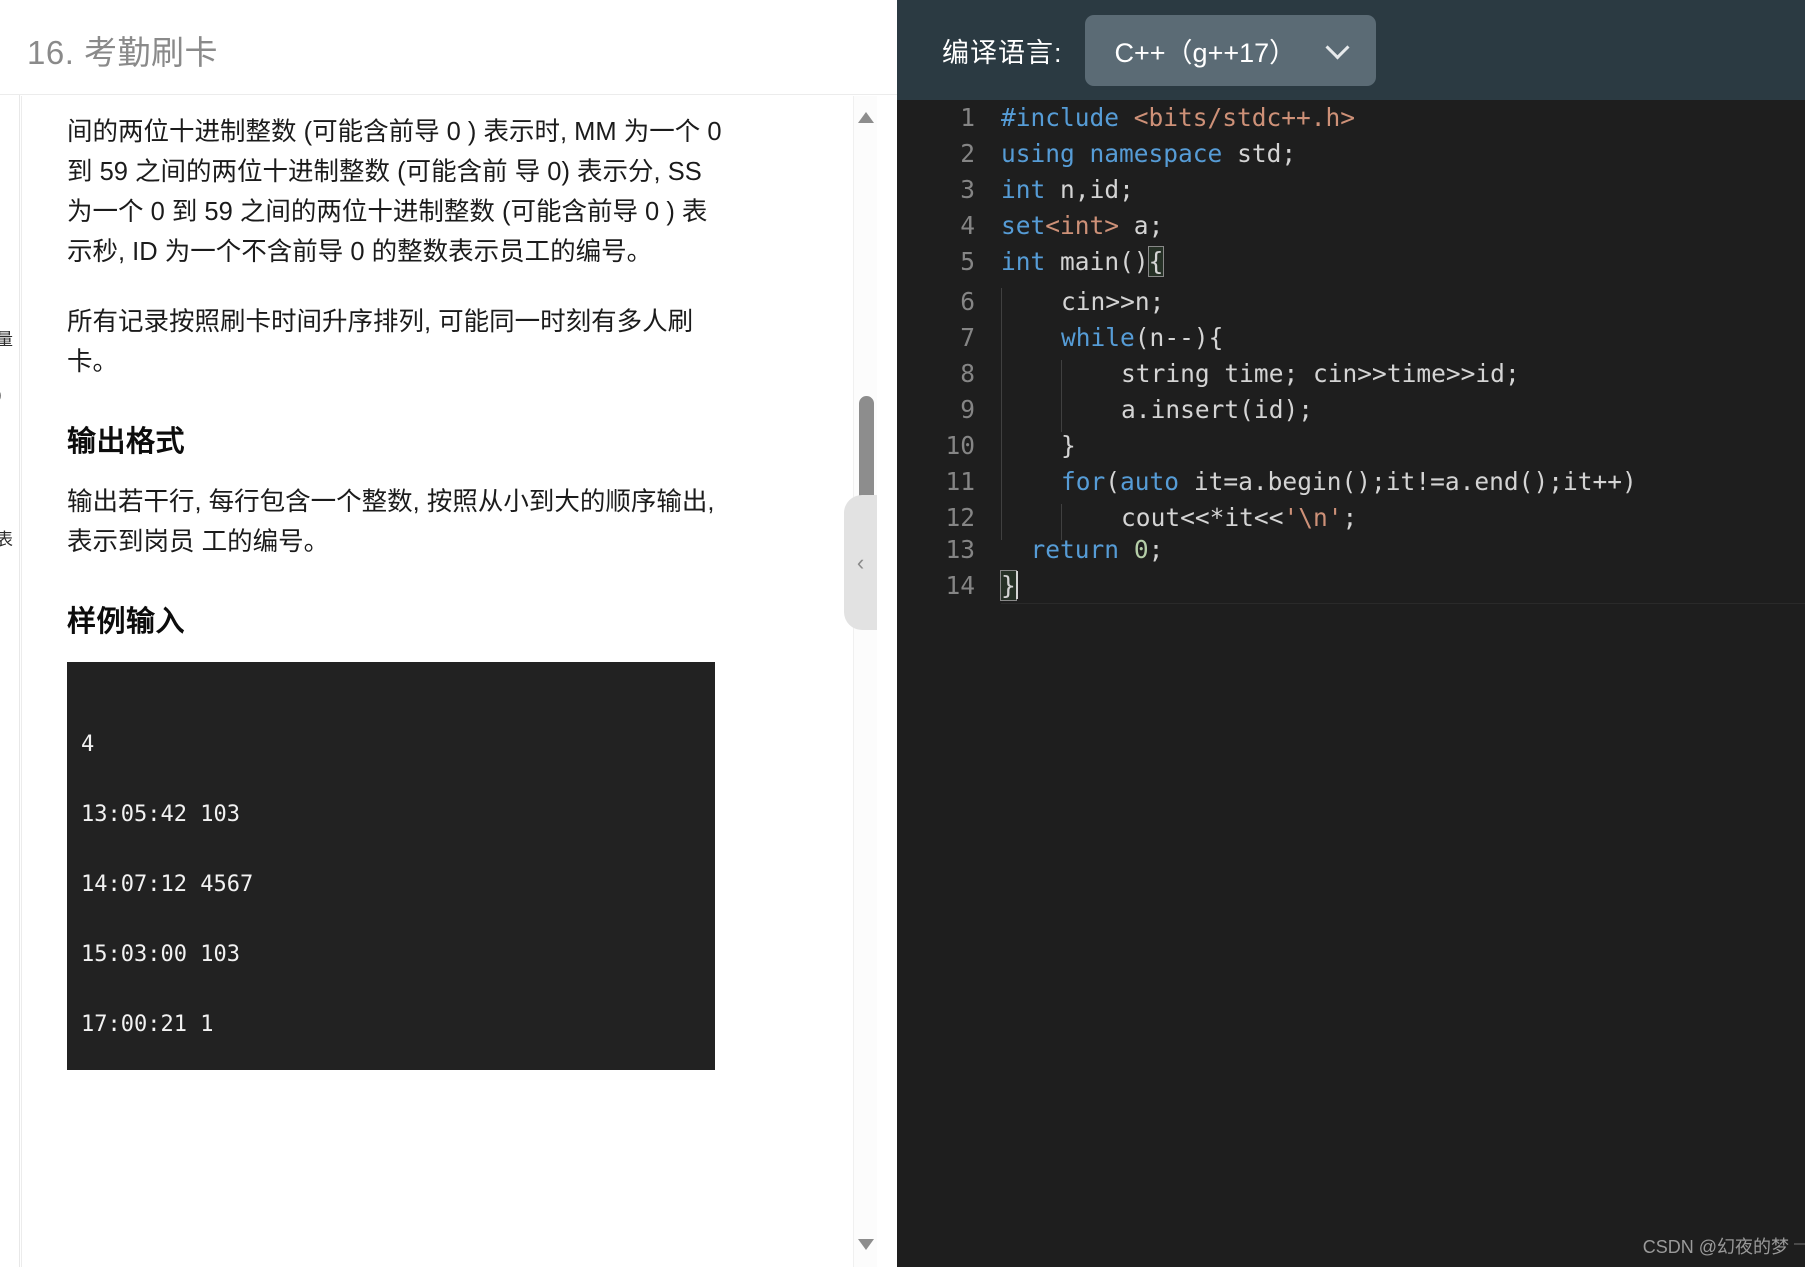 The height and width of the screenshot is (1267, 1805). What do you see at coordinates (147, 1024) in the screenshot?
I see `sample-input-line: 17:00:21 1` at bounding box center [147, 1024].